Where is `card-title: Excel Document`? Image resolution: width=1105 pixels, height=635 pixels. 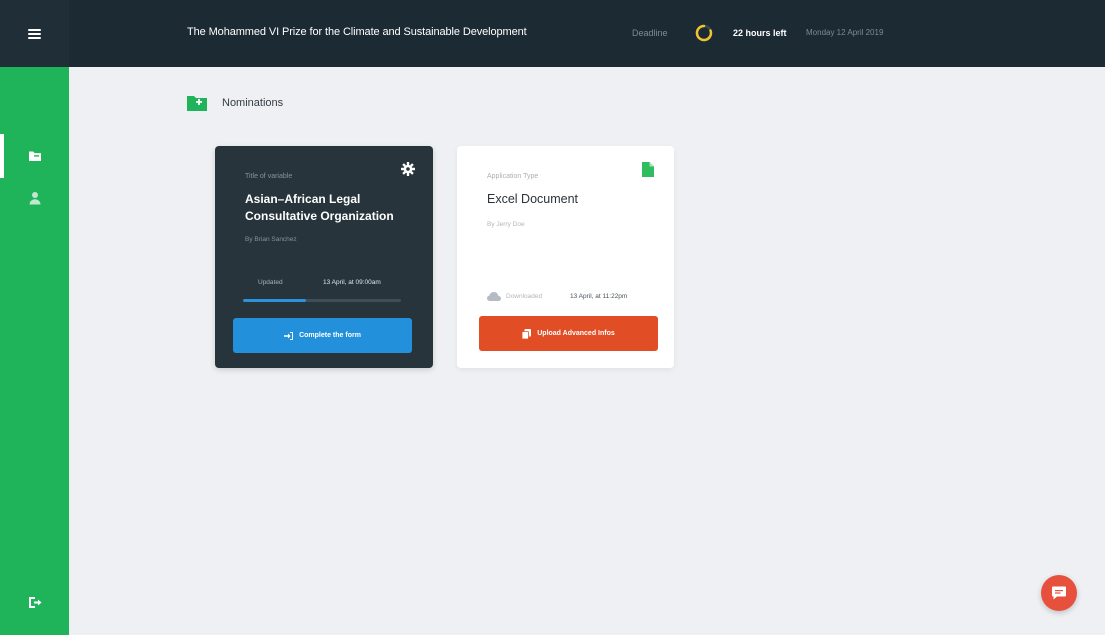 card-title: Excel Document is located at coordinates (533, 199).